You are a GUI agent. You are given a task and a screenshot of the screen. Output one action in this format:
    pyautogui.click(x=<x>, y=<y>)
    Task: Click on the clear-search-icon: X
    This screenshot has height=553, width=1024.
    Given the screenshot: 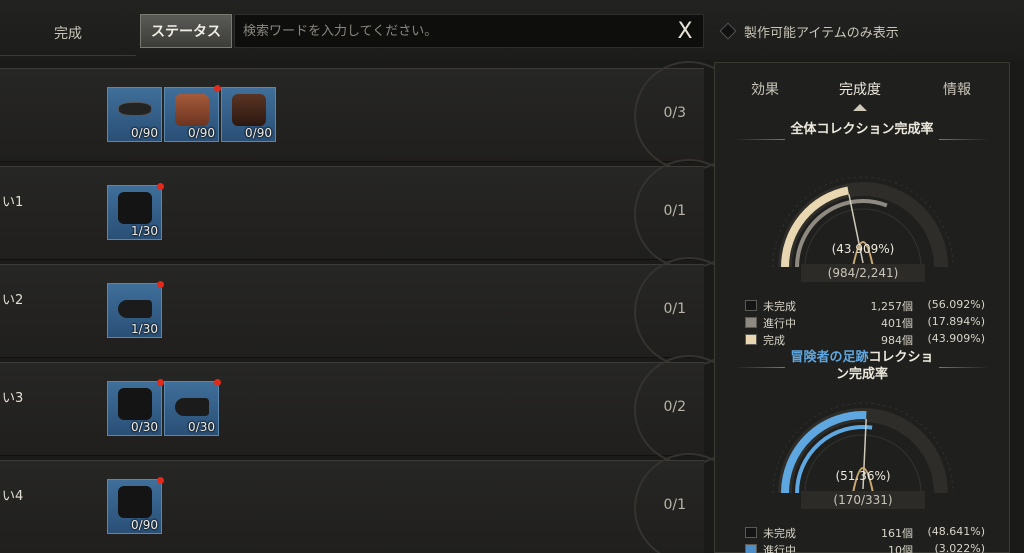 What is the action you would take?
    pyautogui.click(x=685, y=31)
    